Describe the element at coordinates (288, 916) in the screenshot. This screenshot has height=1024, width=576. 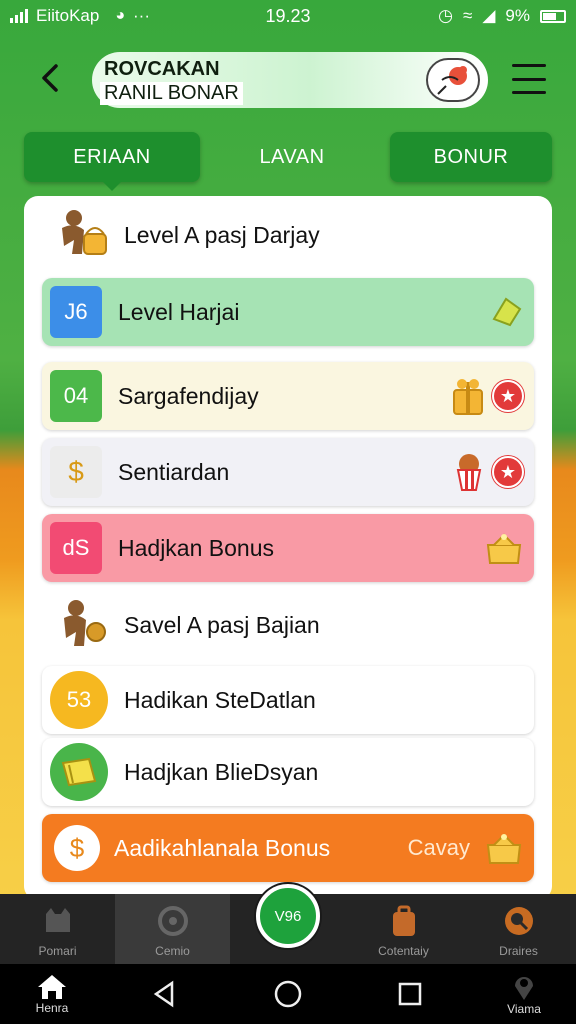
I see `center-fab-button: V96` at that location.